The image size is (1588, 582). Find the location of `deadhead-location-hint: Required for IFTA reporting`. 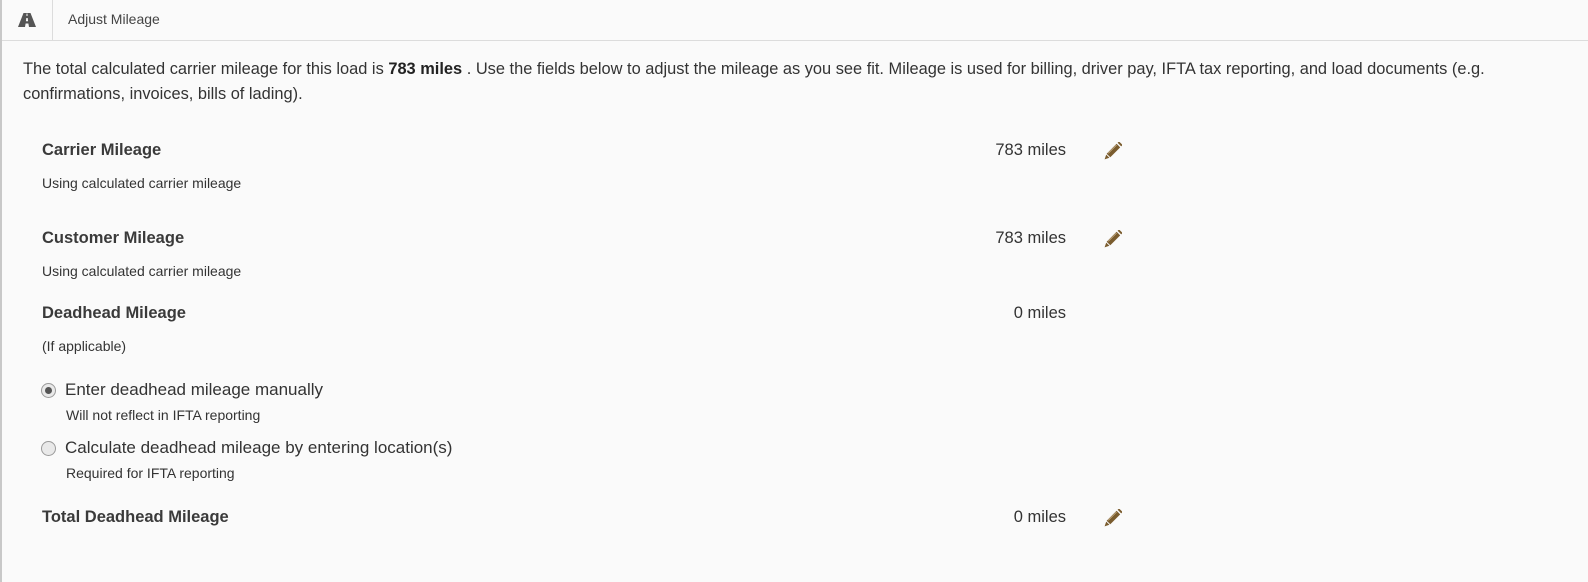

deadhead-location-hint: Required for IFTA reporting is located at coordinates (150, 473).